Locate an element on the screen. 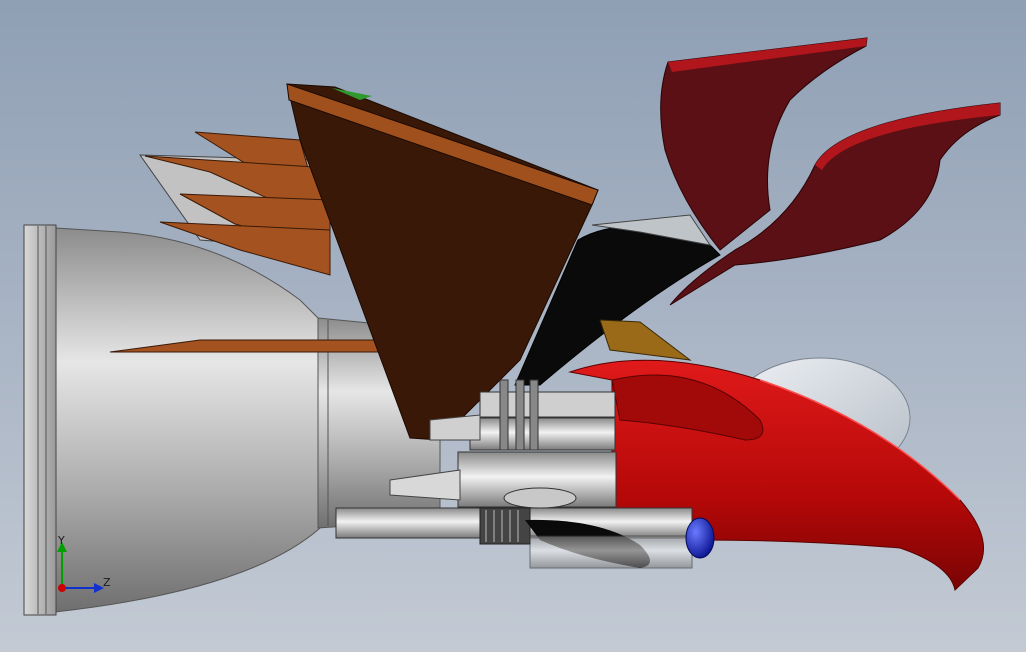 The width and height of the screenshot is (1026, 652). y-axis-label: Y is located at coordinates (61, 540).